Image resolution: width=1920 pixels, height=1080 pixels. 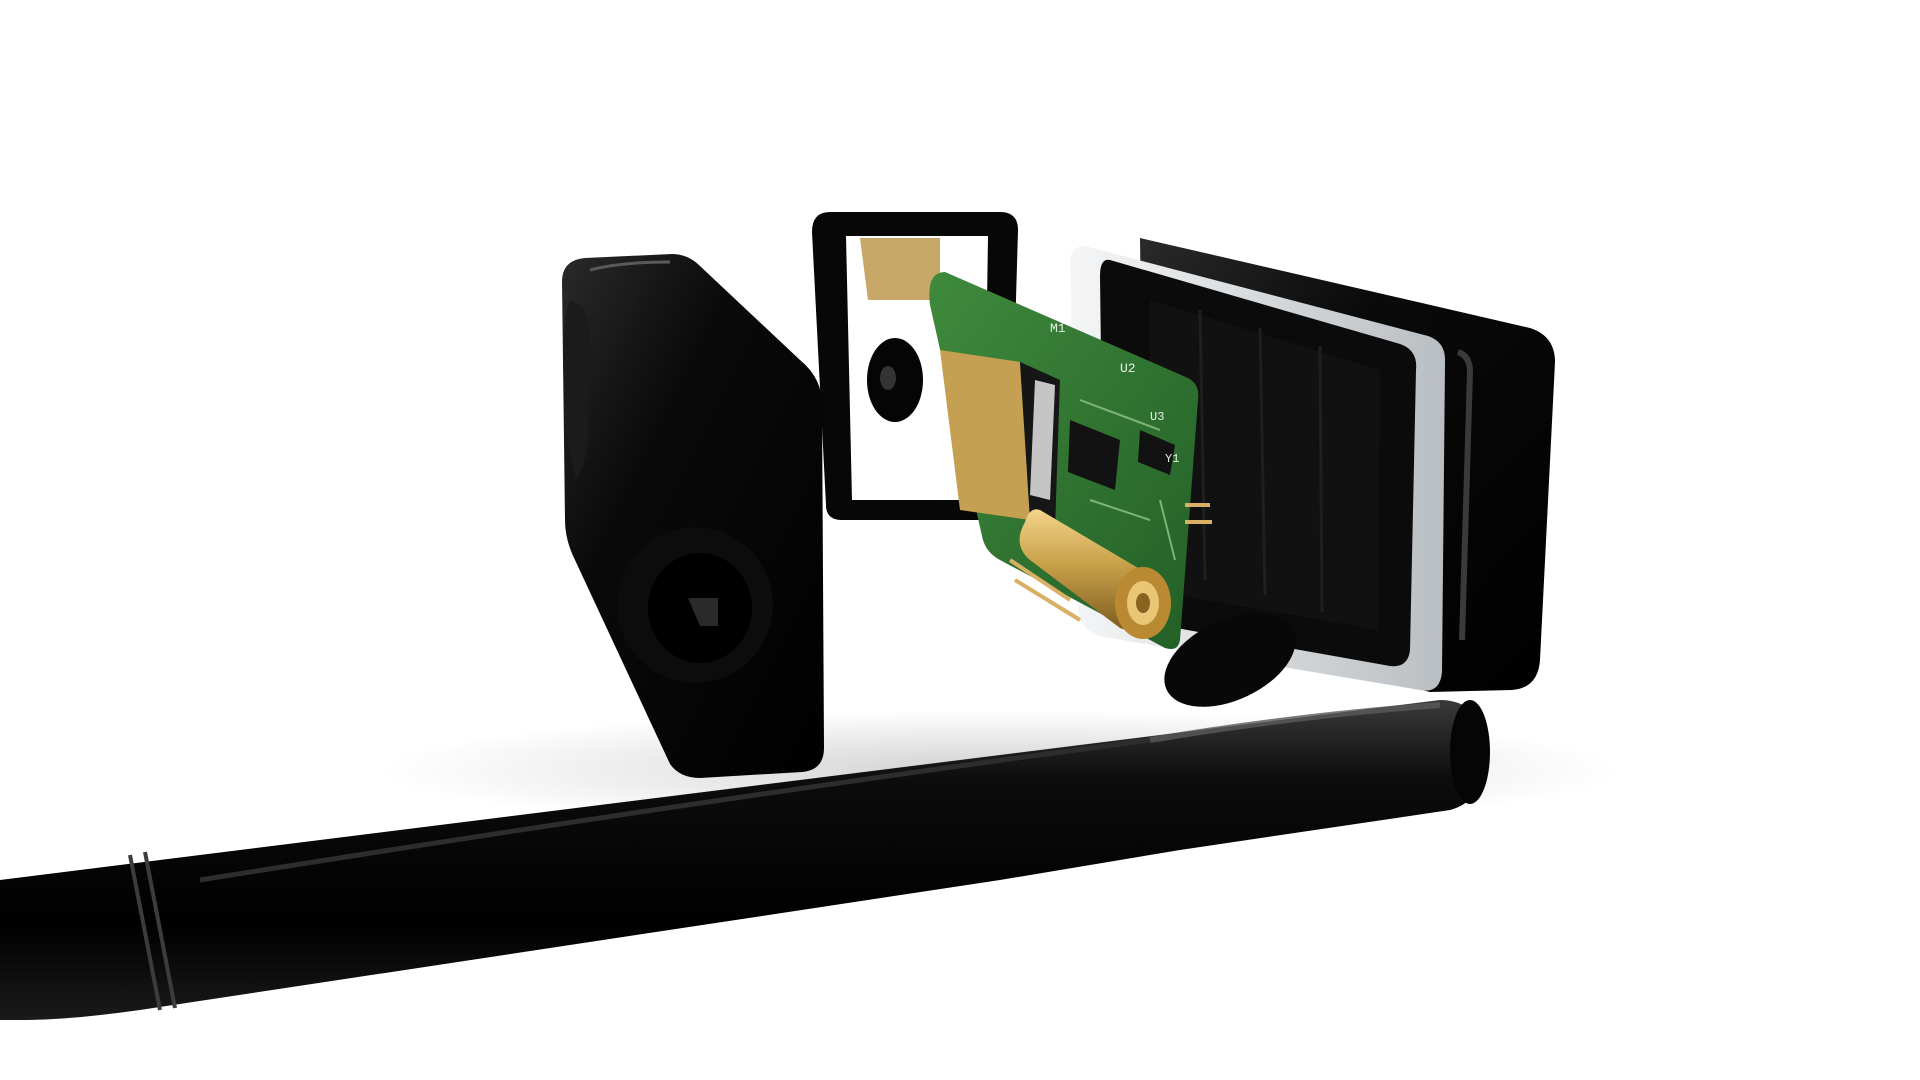 What do you see at coordinates (1128, 368) in the screenshot?
I see `silk-u2: U2` at bounding box center [1128, 368].